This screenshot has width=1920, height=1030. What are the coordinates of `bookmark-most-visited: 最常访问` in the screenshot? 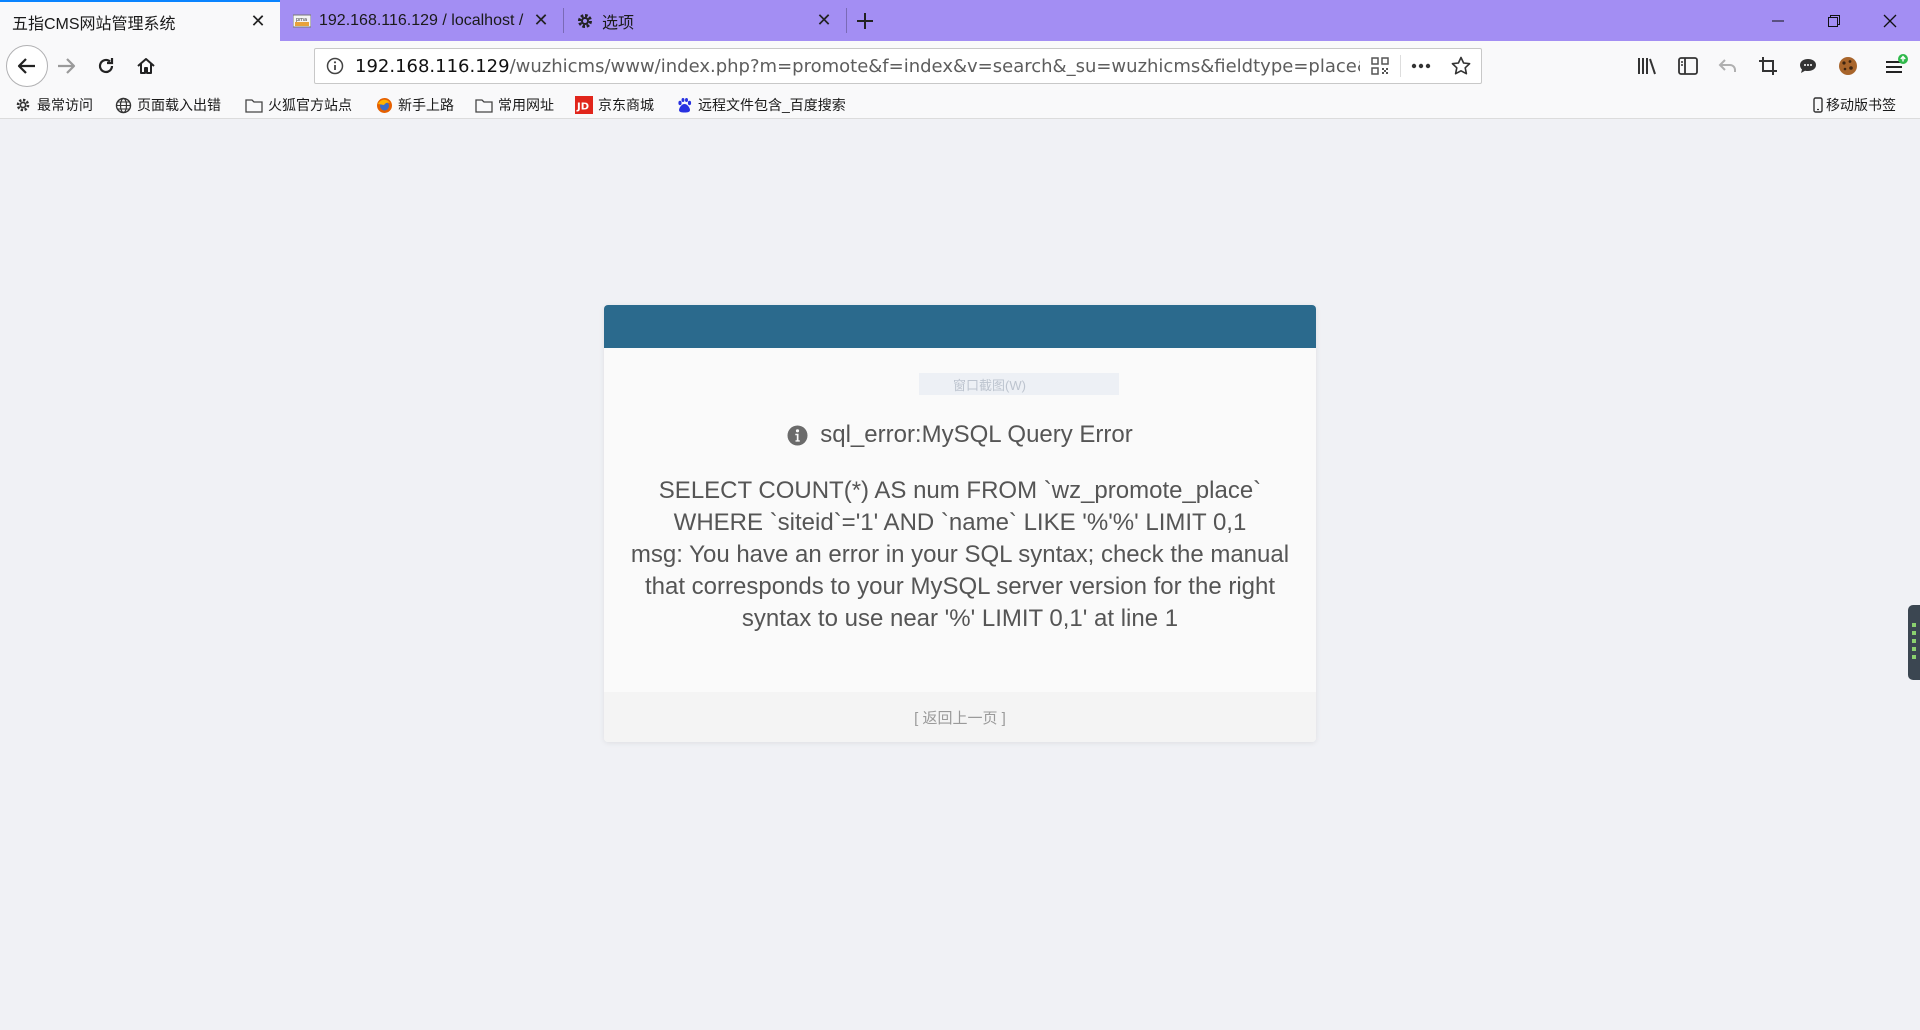 It's located at (53, 105).